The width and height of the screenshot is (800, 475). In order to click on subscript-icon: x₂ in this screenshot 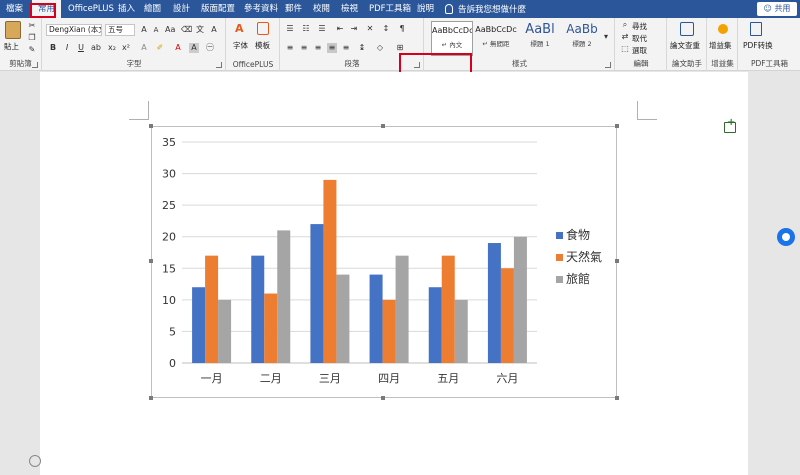, I will do `click(112, 48)`.